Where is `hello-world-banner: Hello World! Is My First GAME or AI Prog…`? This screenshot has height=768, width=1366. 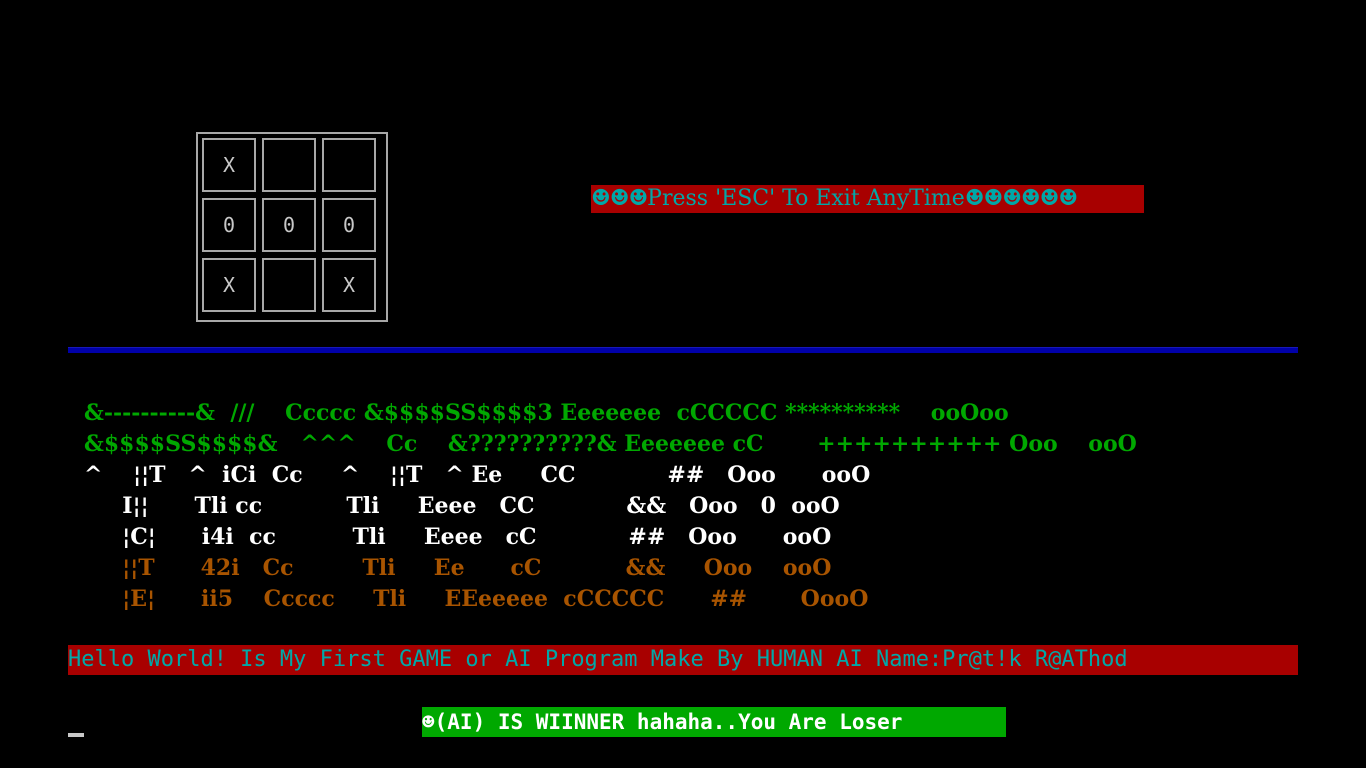
hello-world-banner: Hello World! Is My First GAME or AI Prog… is located at coordinates (683, 660).